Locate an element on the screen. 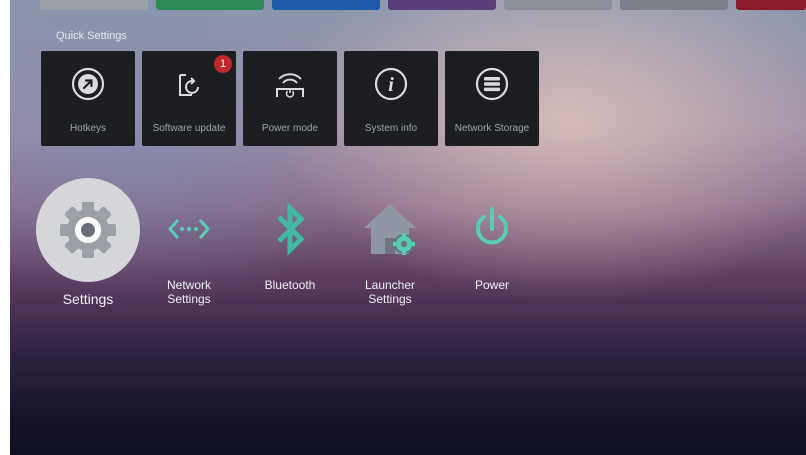 This screenshot has width=806, height=455. app-settings: Settings is located at coordinates (88, 242).